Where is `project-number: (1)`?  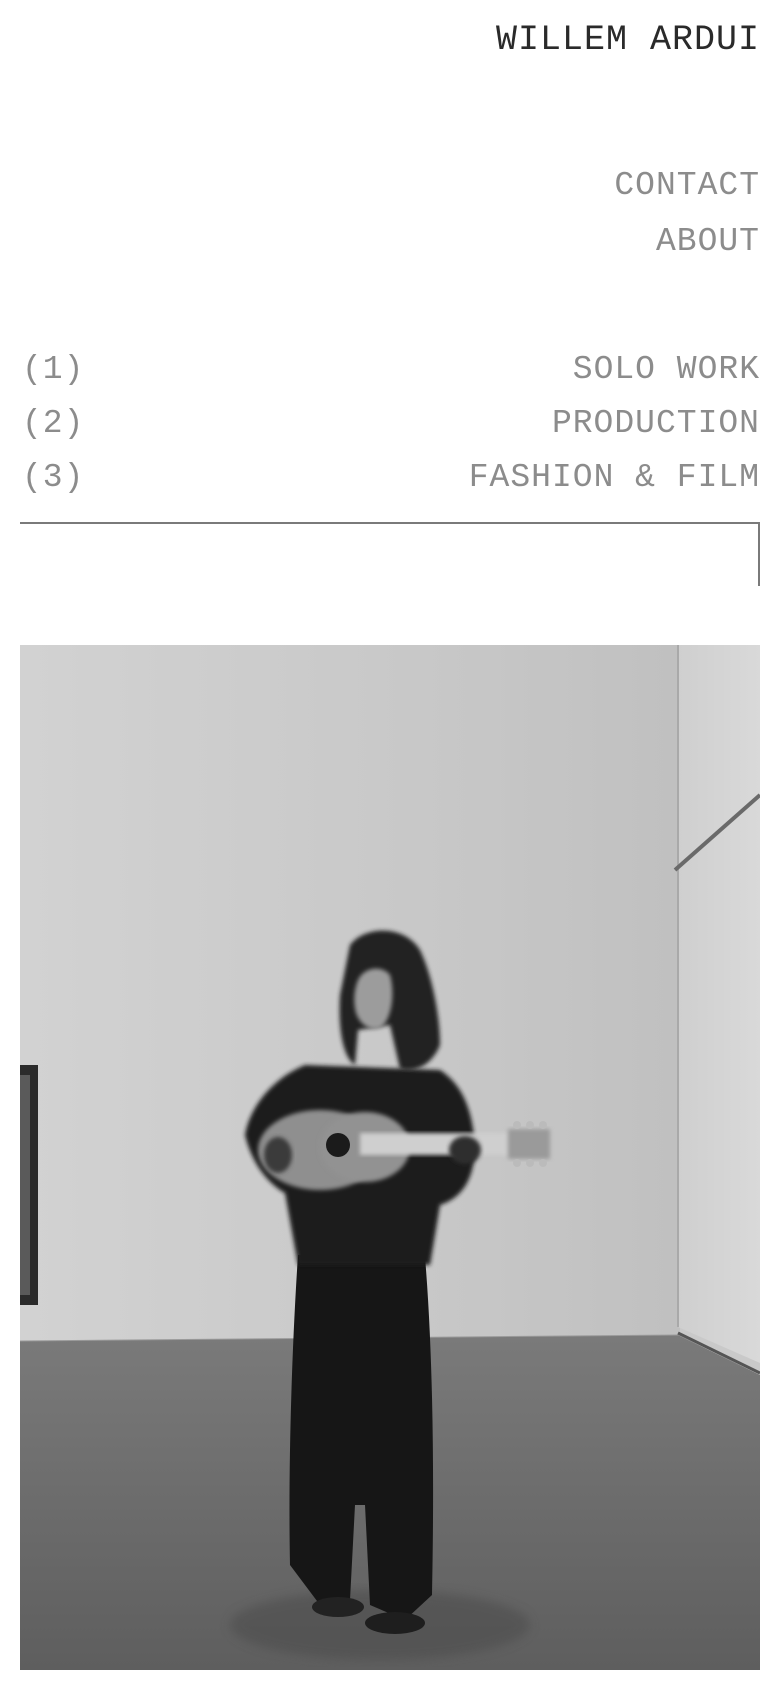 project-number: (1) is located at coordinates (53, 369).